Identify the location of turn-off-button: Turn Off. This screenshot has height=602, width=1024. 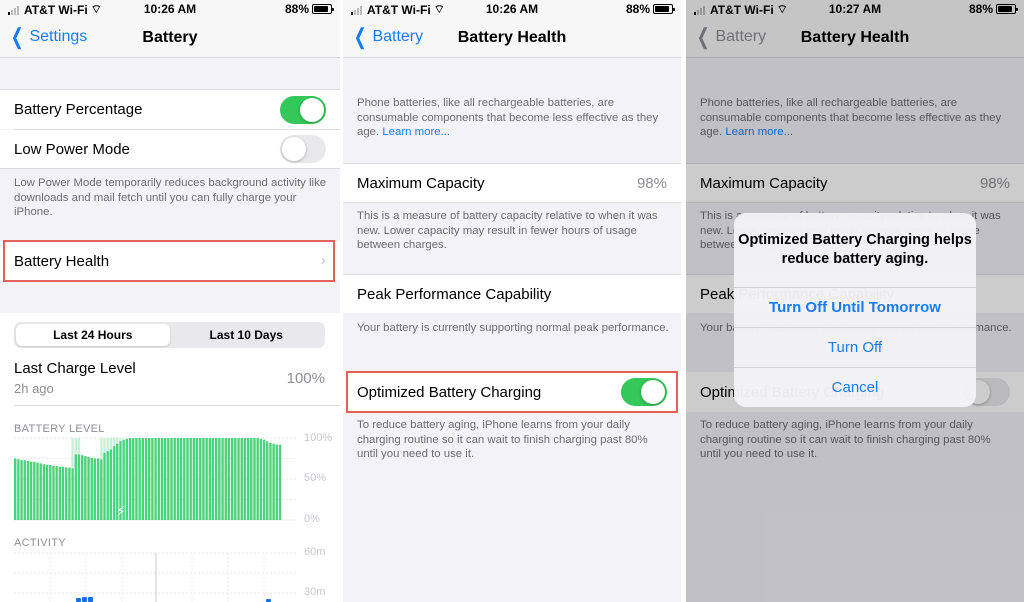
(855, 347).